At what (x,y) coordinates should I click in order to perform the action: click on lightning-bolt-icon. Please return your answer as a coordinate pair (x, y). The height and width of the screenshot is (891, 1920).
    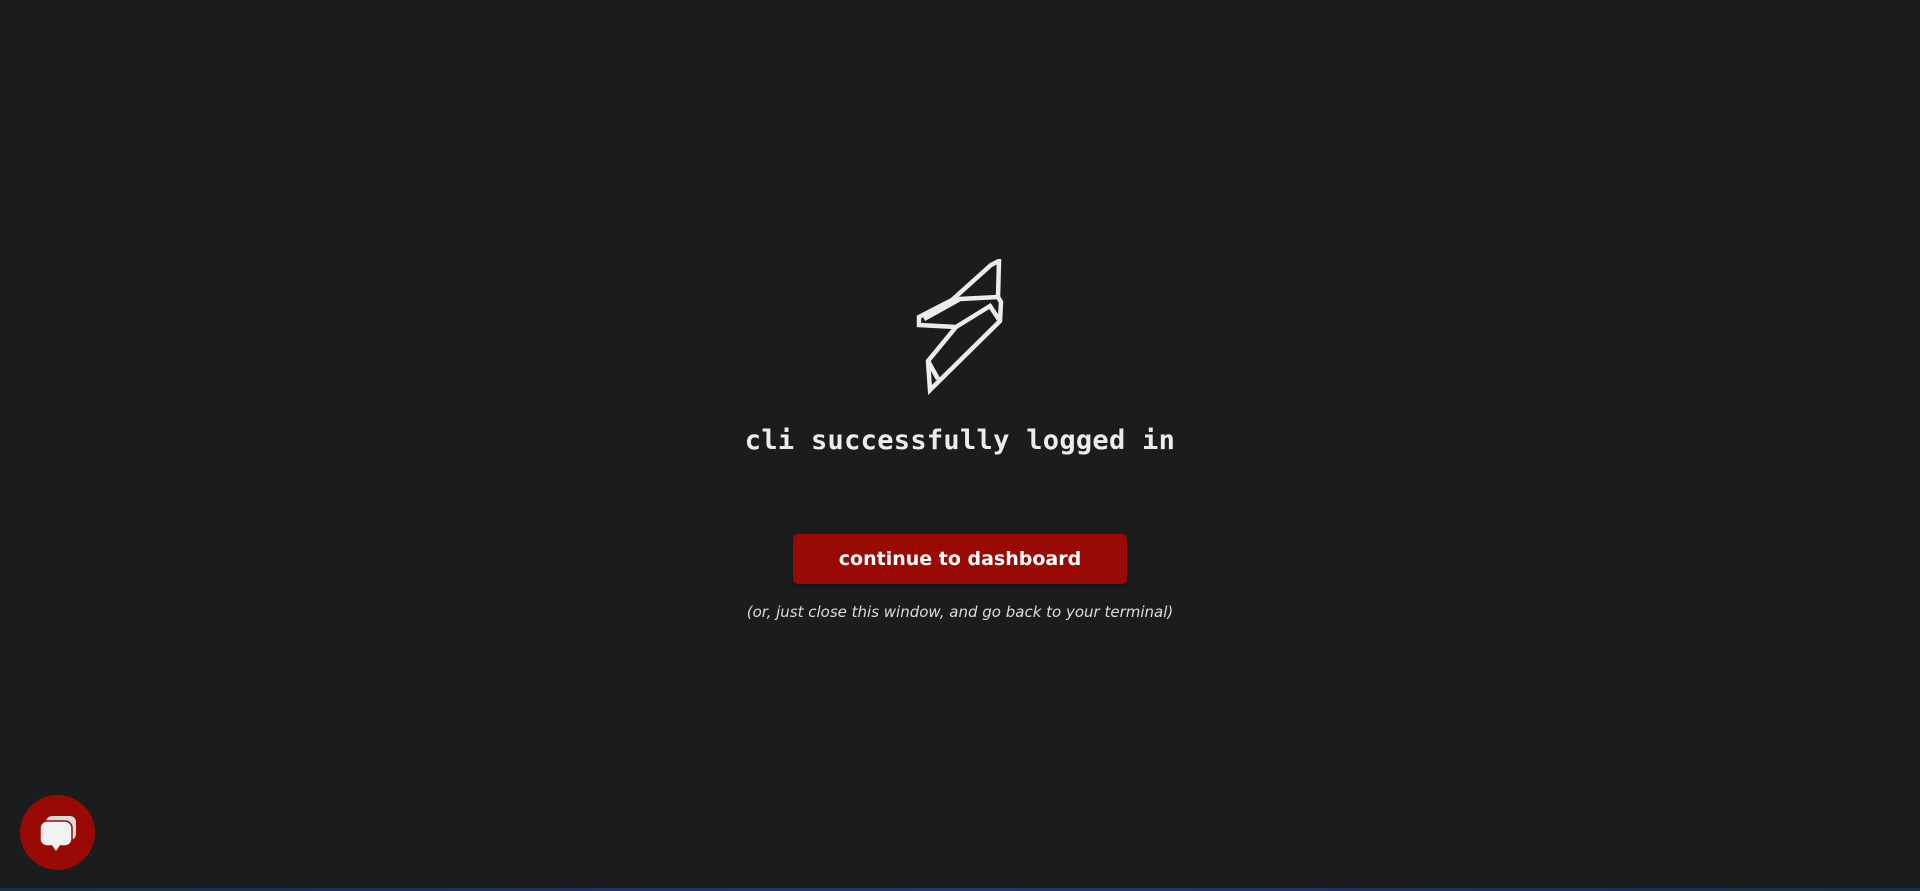
    Looking at the image, I should click on (960, 326).